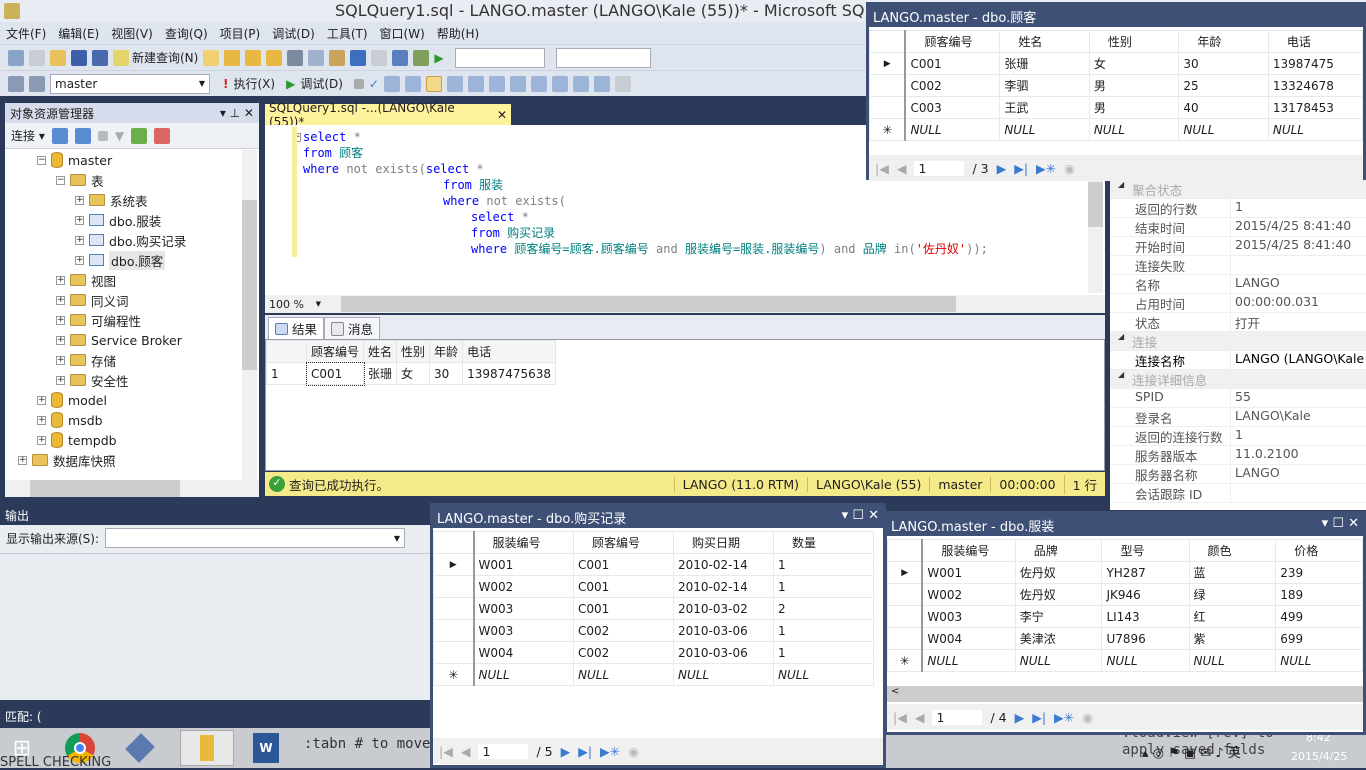 The height and width of the screenshot is (770, 1366). I want to click on xmla-query-icon, so click(274, 57).